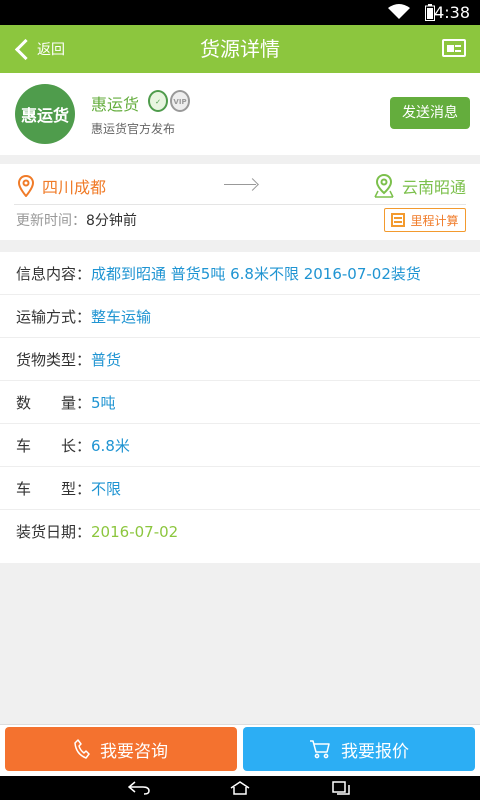 The height and width of the screenshot is (800, 480). What do you see at coordinates (111, 221) in the screenshot?
I see `update-value: 8分钟前` at bounding box center [111, 221].